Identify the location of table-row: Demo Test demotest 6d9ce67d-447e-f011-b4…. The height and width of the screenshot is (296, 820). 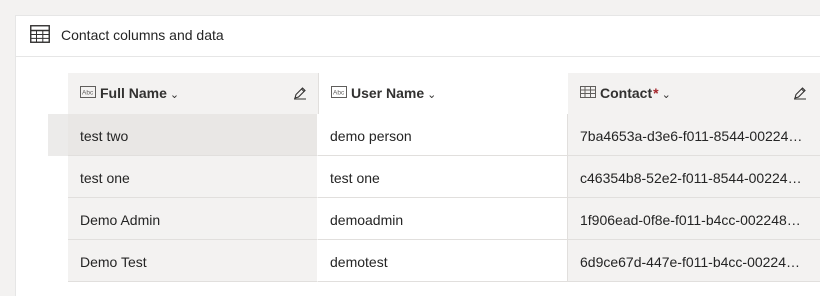
(434, 261).